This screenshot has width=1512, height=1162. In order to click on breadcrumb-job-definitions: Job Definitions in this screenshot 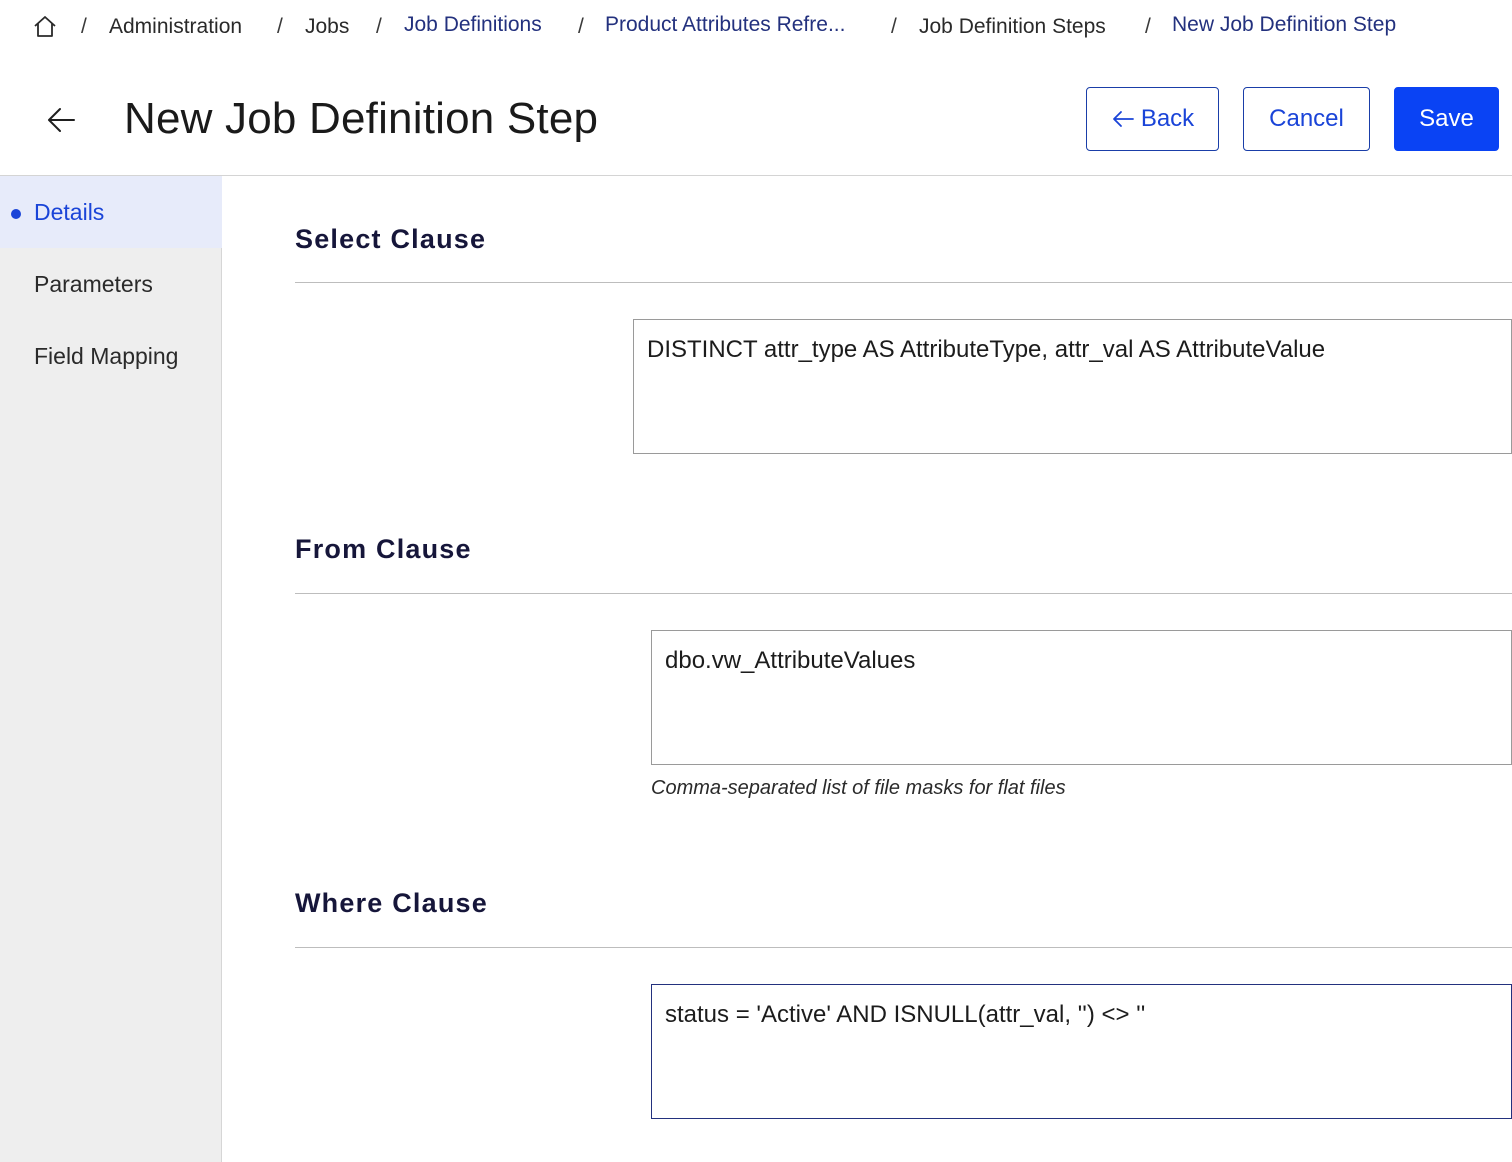, I will do `click(473, 25)`.